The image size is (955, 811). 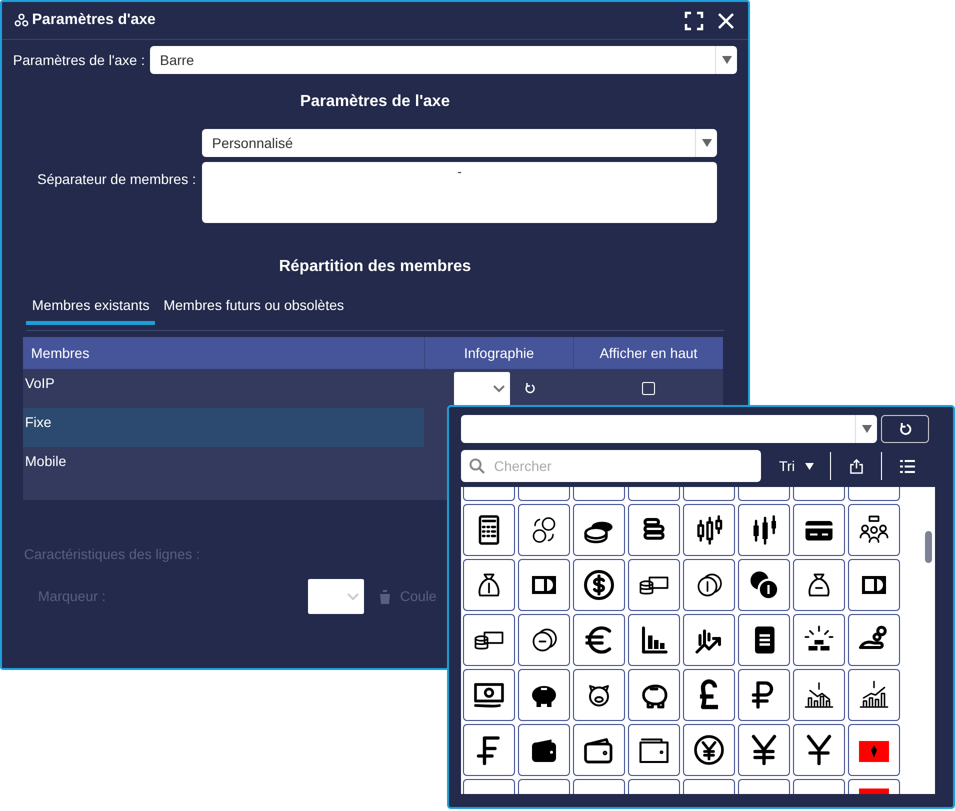 I want to click on scrollbar-thumb, so click(x=928, y=547).